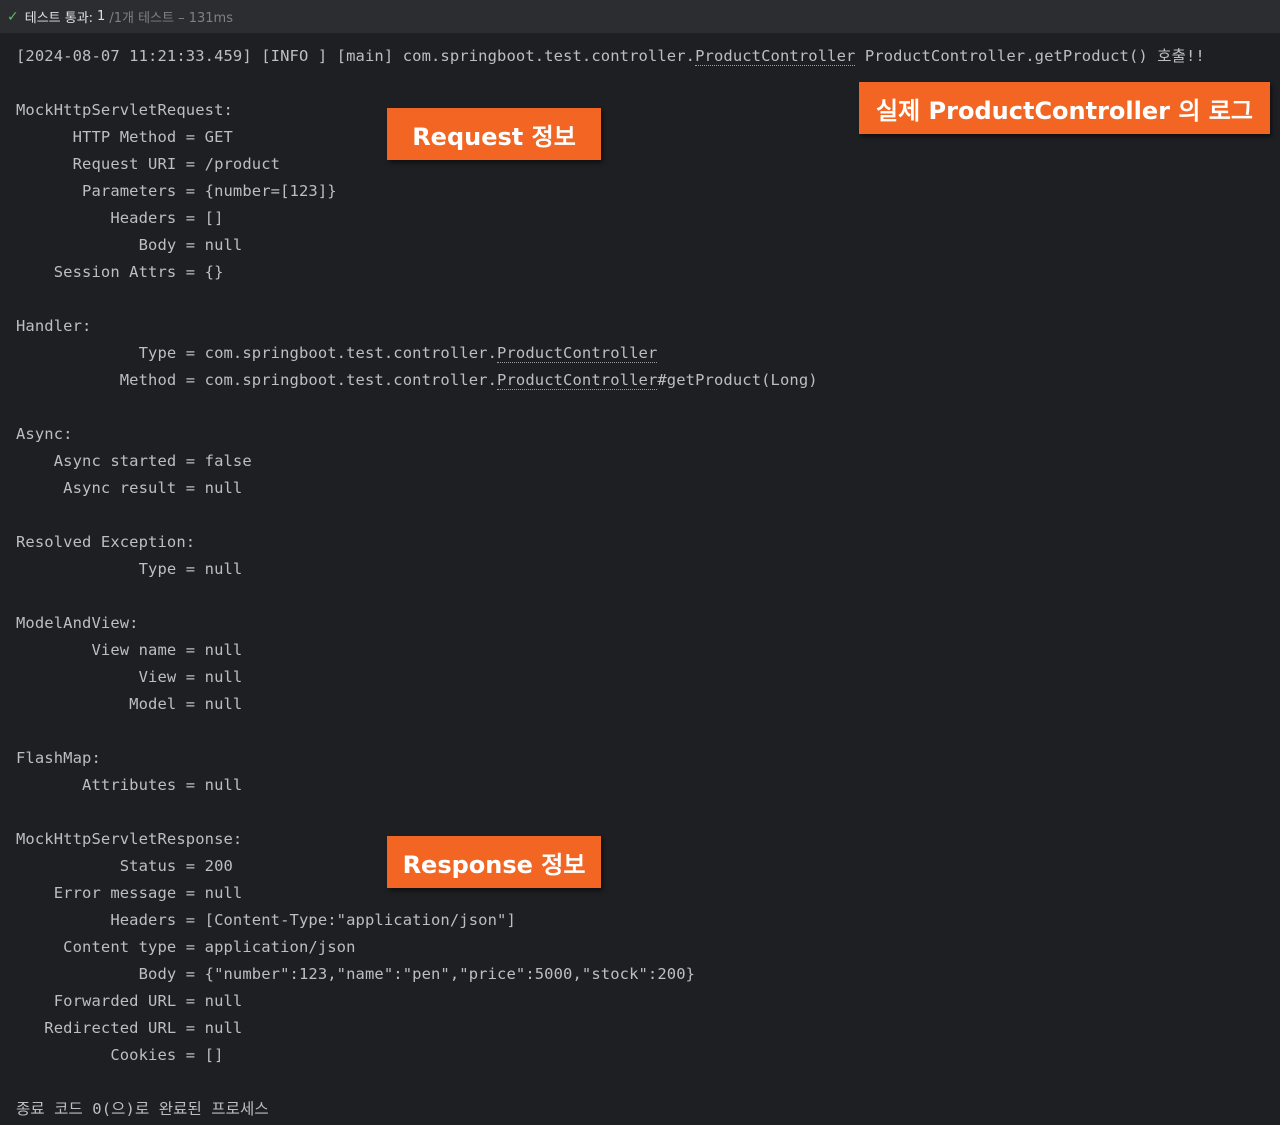 The image size is (1280, 1125). I want to click on mav-model: Model = null, so click(129, 704).